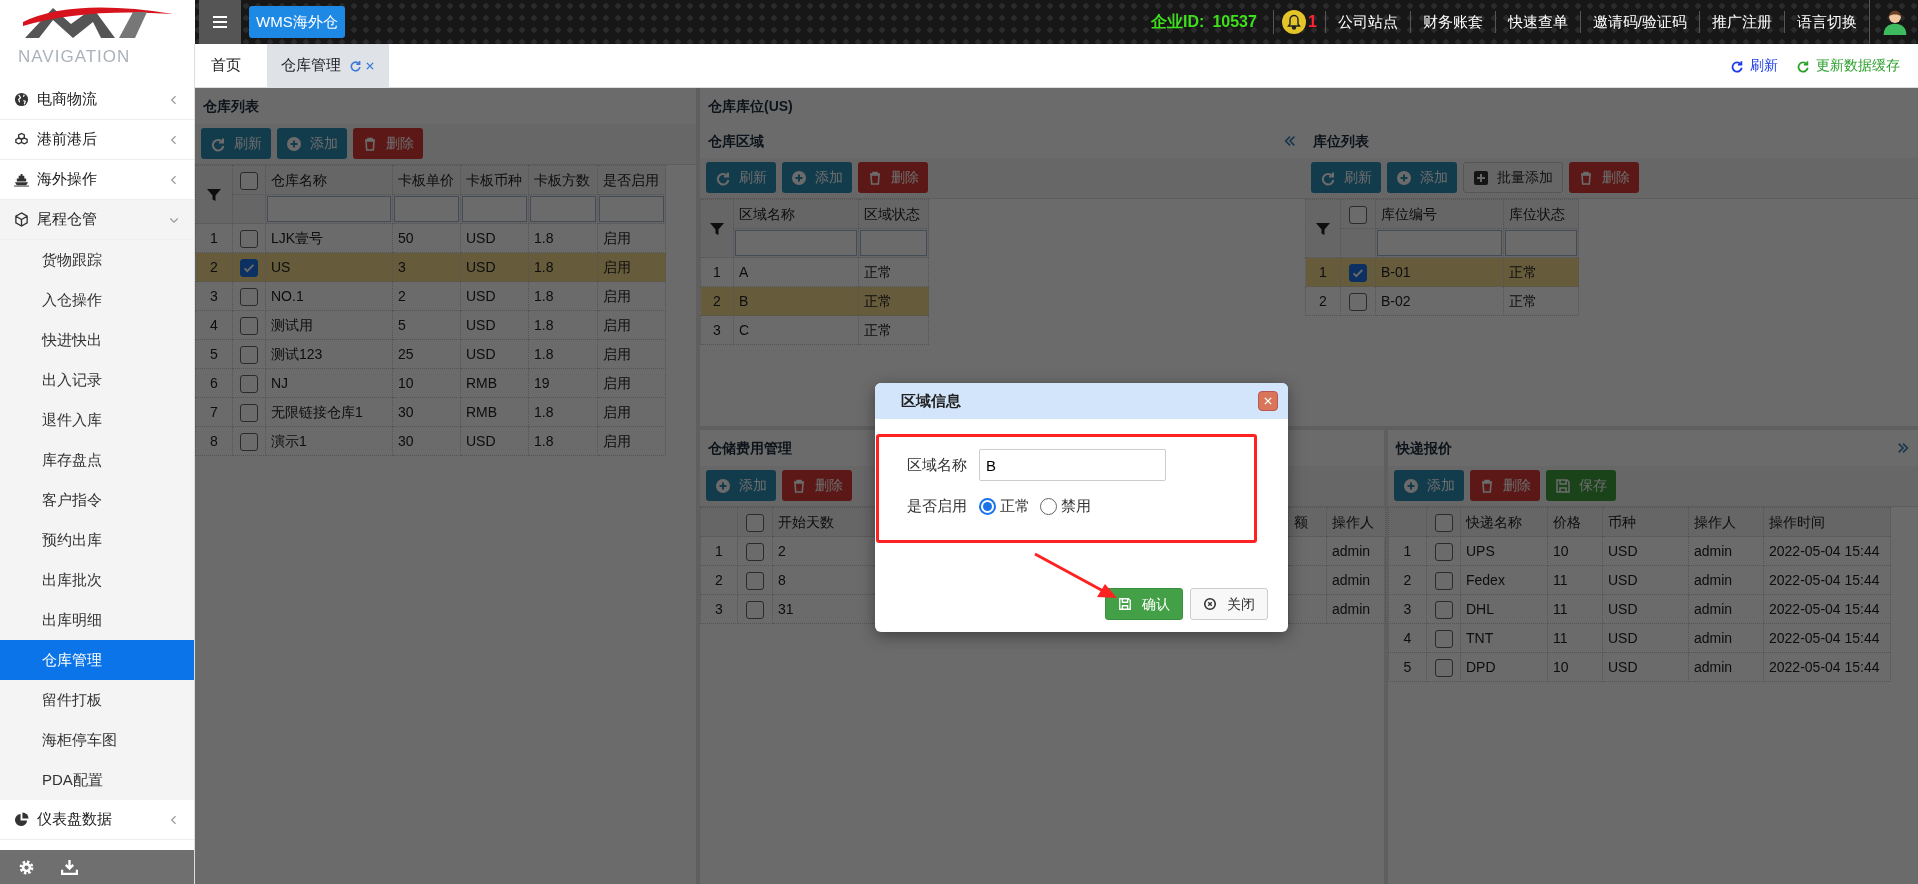 The image size is (1918, 884). What do you see at coordinates (97, 460) in the screenshot?
I see `nav-subitem: 库存盘点` at bounding box center [97, 460].